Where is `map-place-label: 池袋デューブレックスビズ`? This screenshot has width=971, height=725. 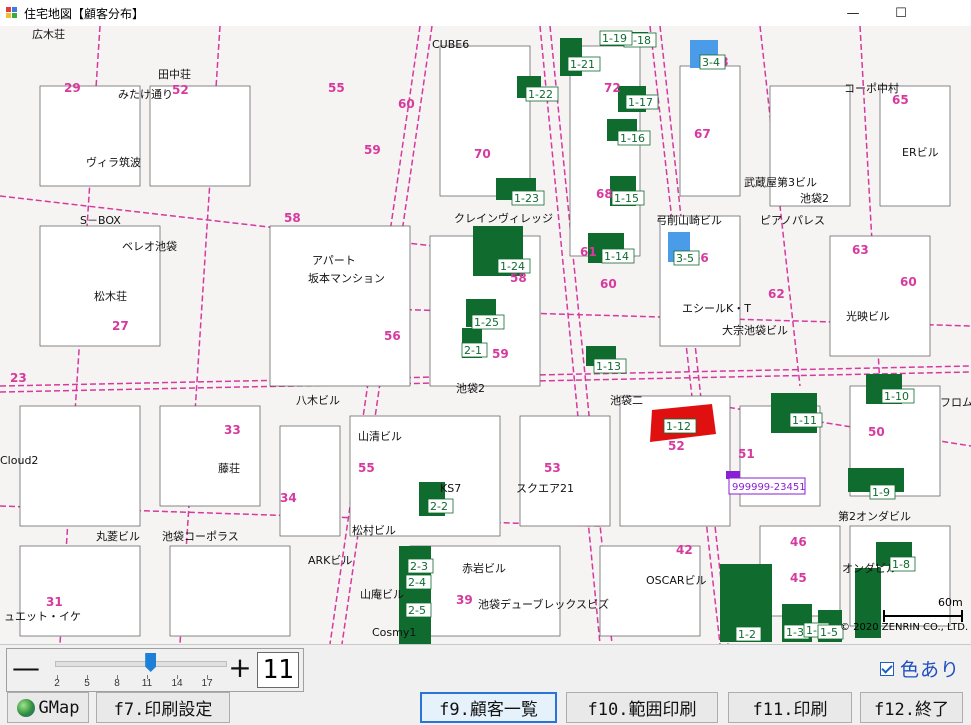 map-place-label: 池袋デューブレックスビズ is located at coordinates (543, 604).